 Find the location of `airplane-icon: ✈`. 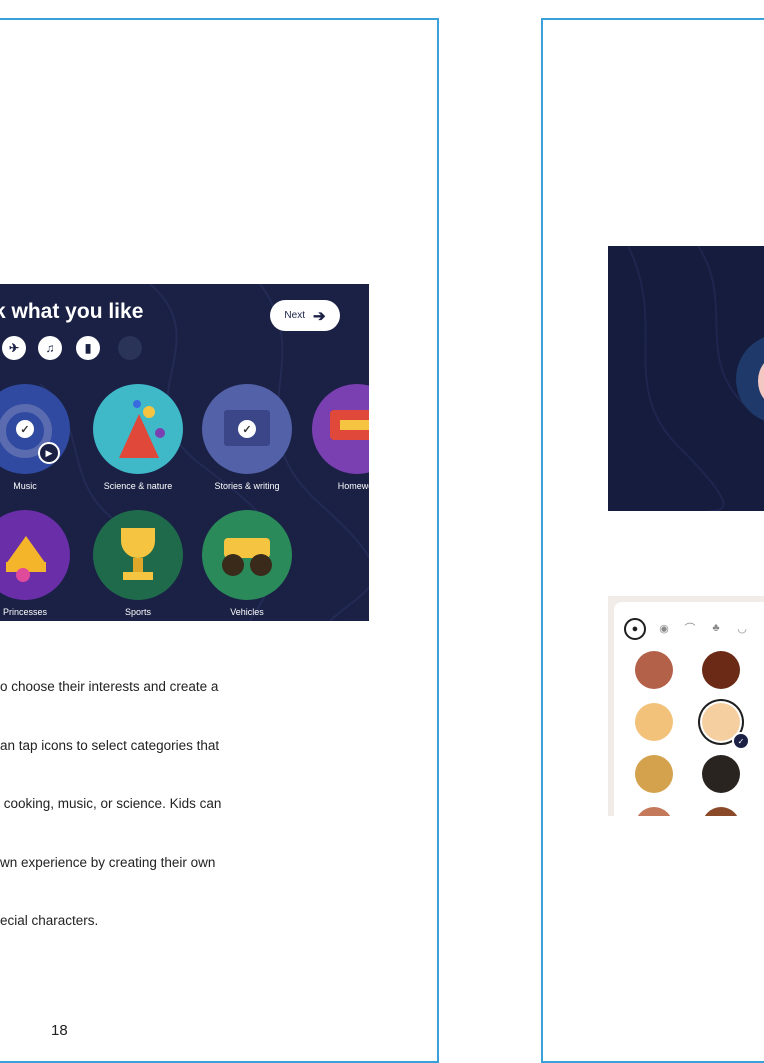

airplane-icon: ✈ is located at coordinates (14, 348).